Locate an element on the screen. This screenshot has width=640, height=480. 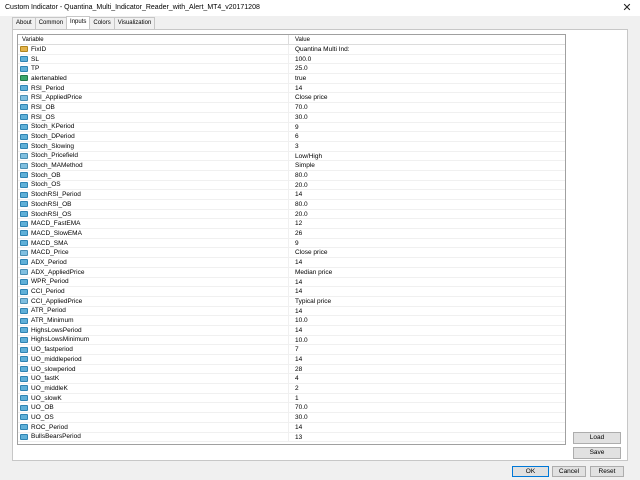
table-row: RSI_AppliedPrice Close price is located at coordinates (291, 98).